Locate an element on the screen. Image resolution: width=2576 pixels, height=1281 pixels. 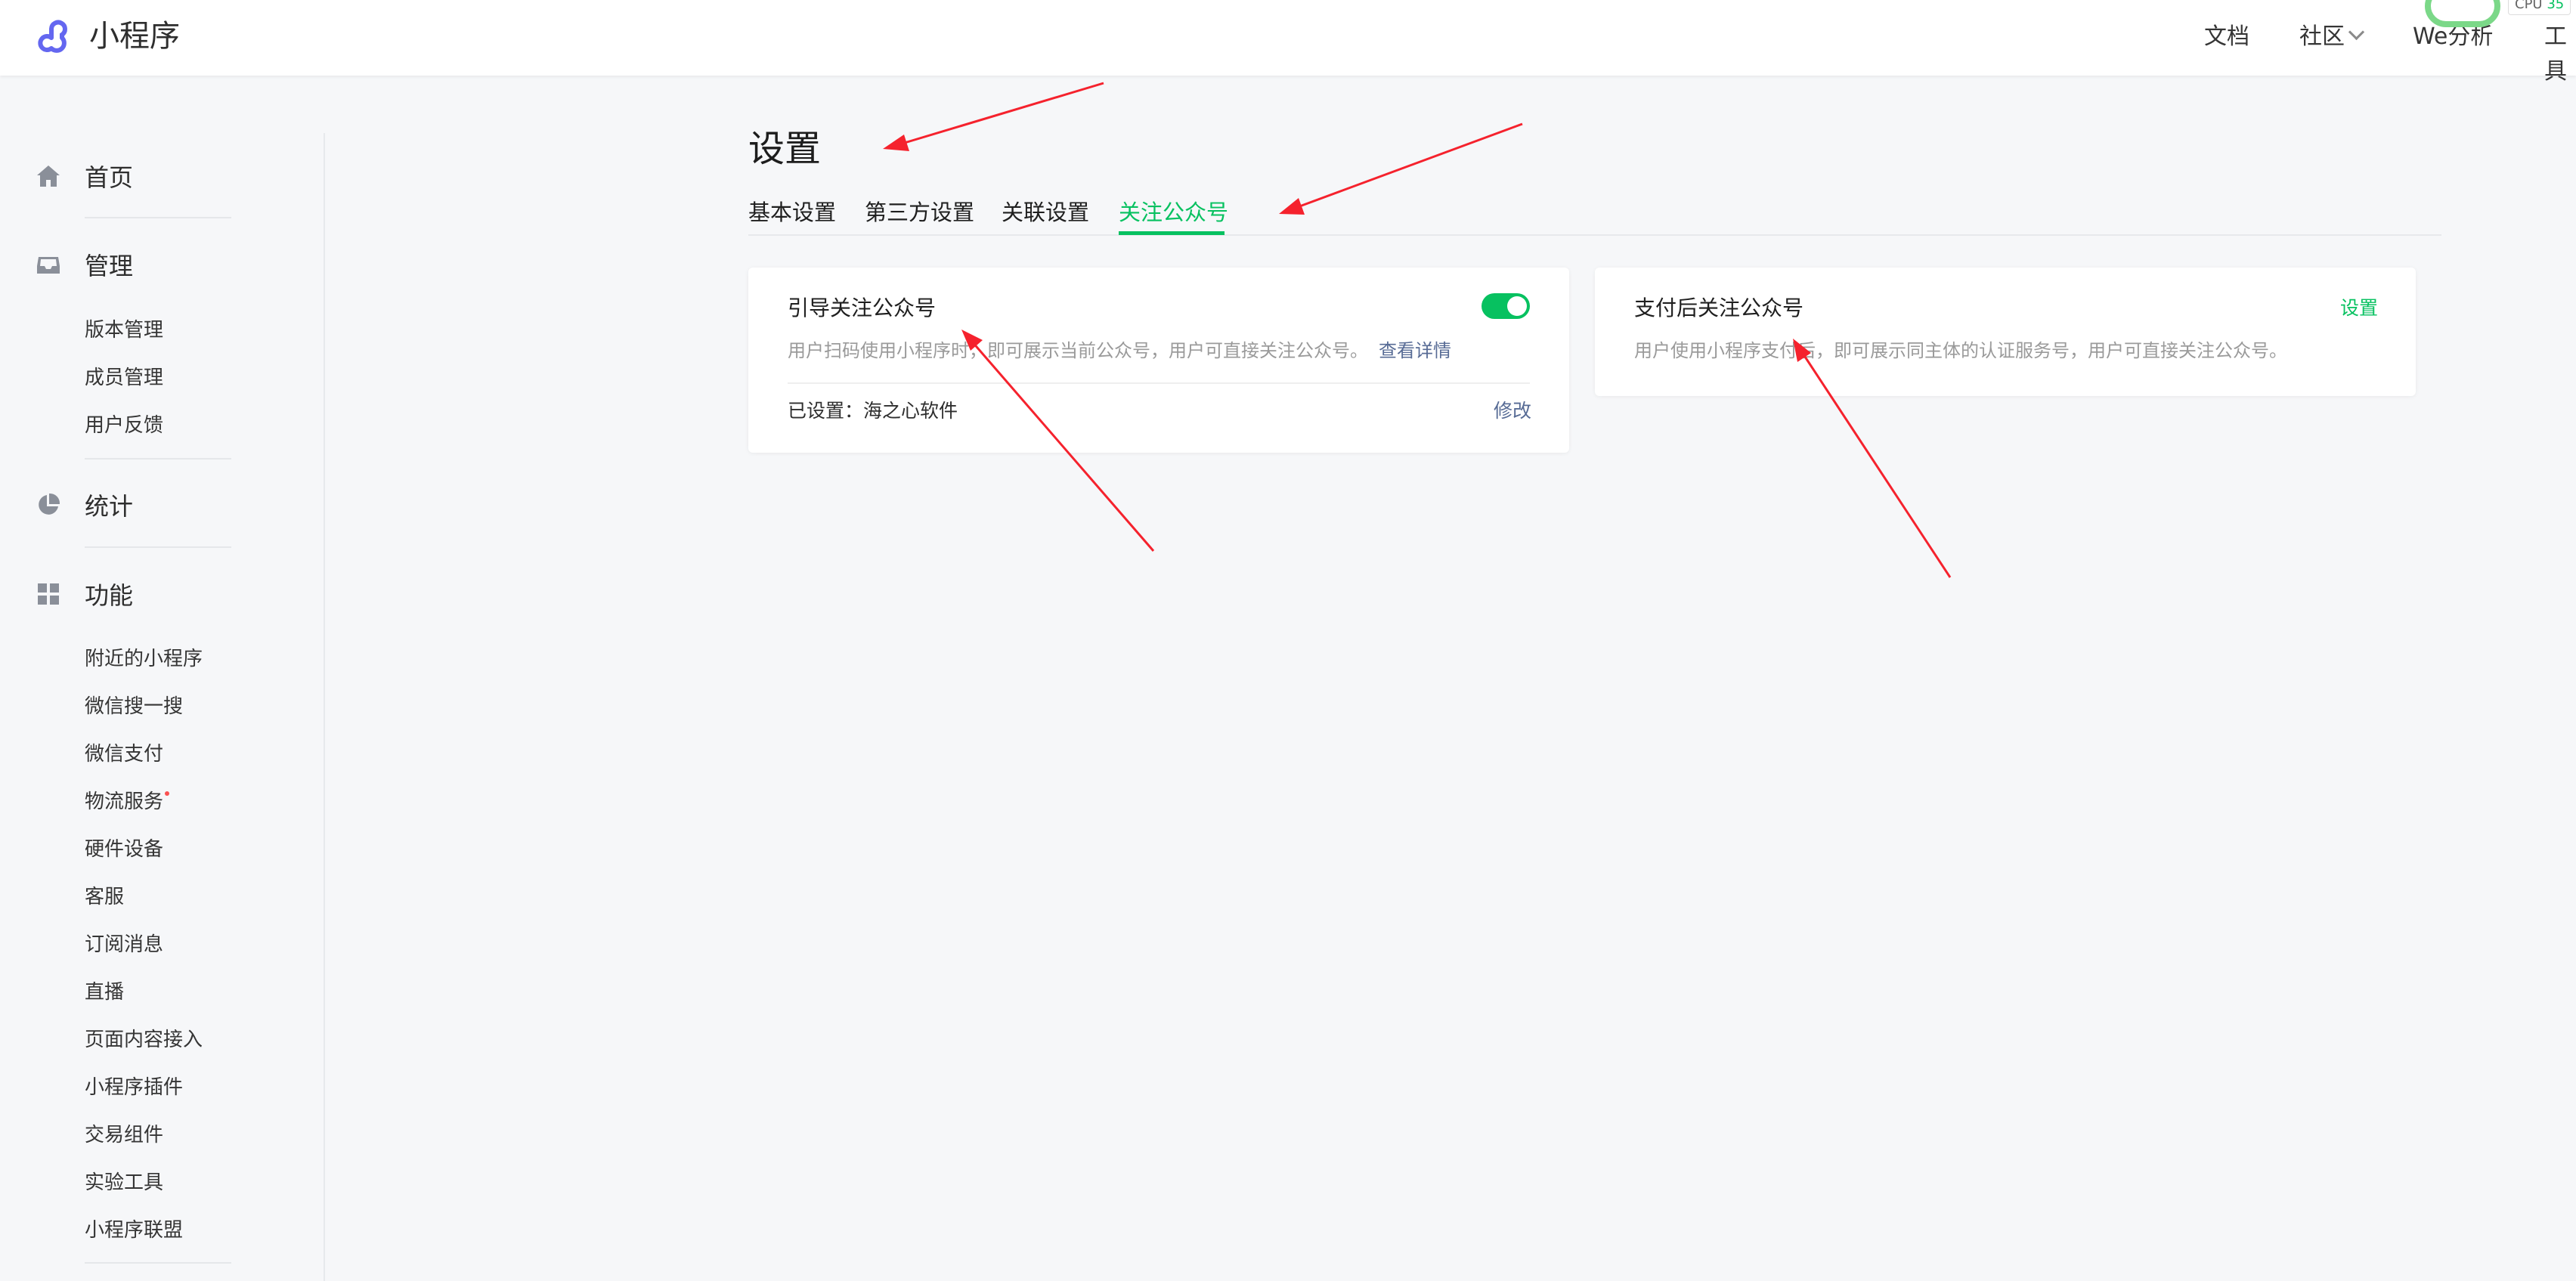
sidebar-item-logistics: 物流服务 is located at coordinates (128, 802).